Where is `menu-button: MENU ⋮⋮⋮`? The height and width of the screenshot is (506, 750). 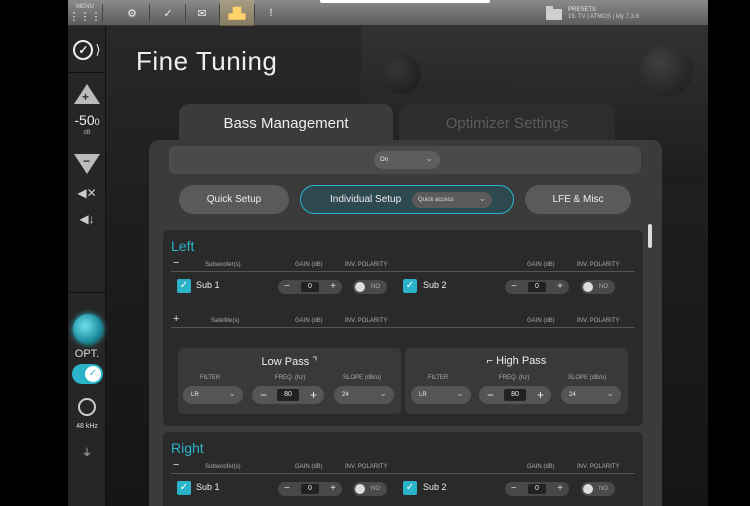 menu-button: MENU ⋮⋮⋮ is located at coordinates (85, 13).